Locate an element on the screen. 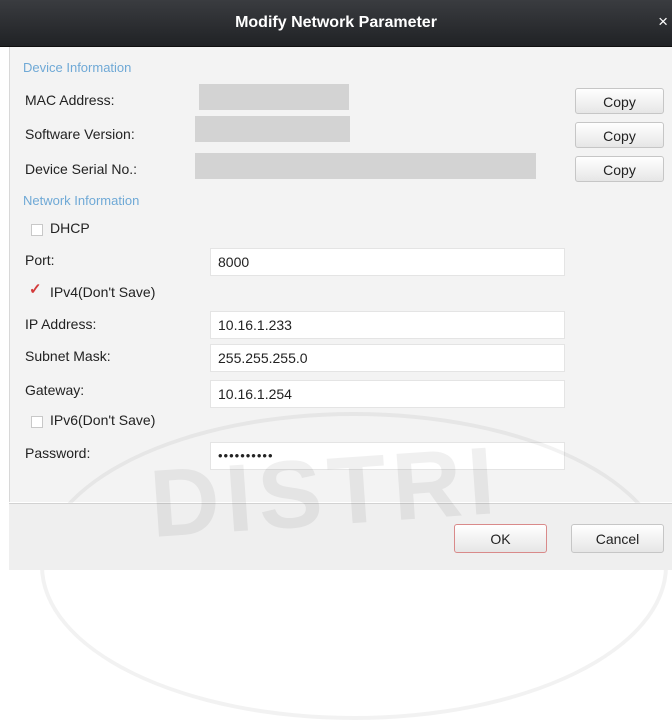  dialog-title: Modify Network Parameter is located at coordinates (336, 22).